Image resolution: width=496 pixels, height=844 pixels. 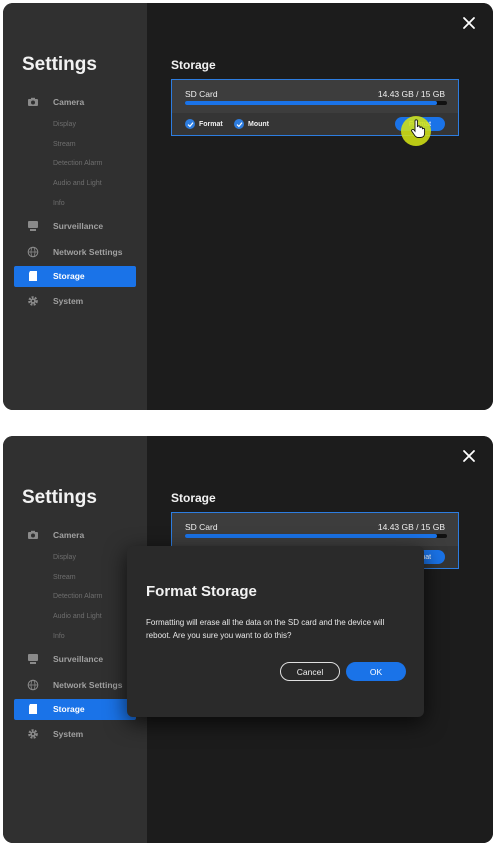 What do you see at coordinates (201, 591) in the screenshot?
I see `dialog-title: Format Storage` at bounding box center [201, 591].